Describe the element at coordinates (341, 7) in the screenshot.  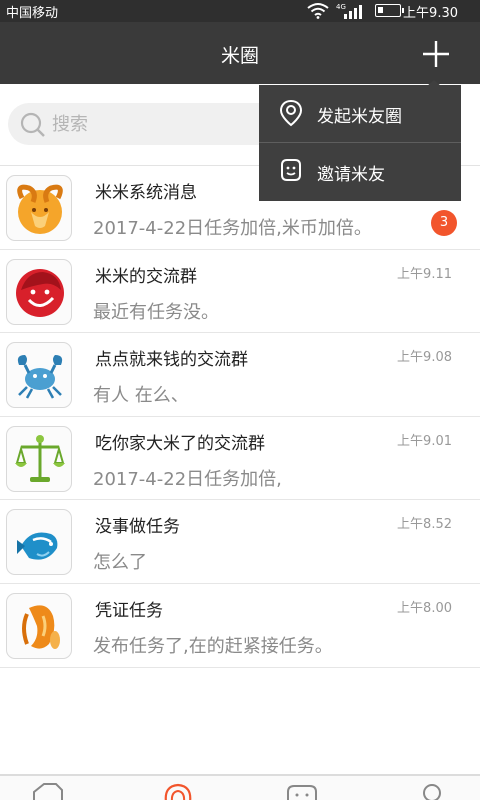
I see `svg-text: 4G` at that location.